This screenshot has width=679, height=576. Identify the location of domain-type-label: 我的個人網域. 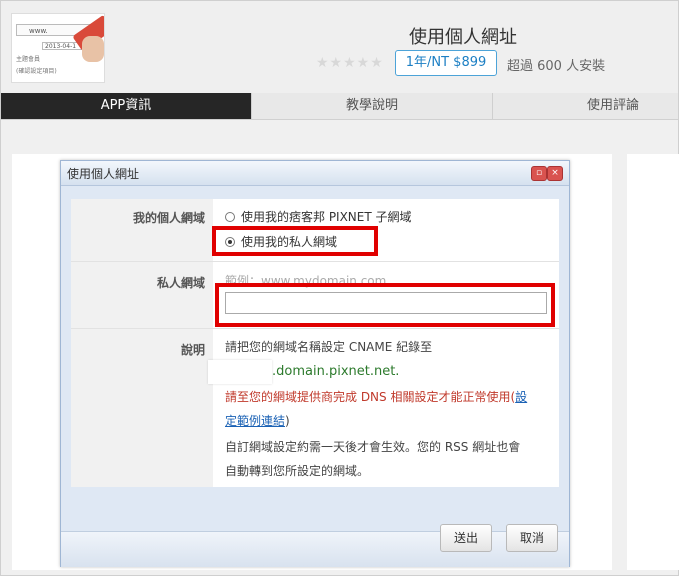
(142, 230).